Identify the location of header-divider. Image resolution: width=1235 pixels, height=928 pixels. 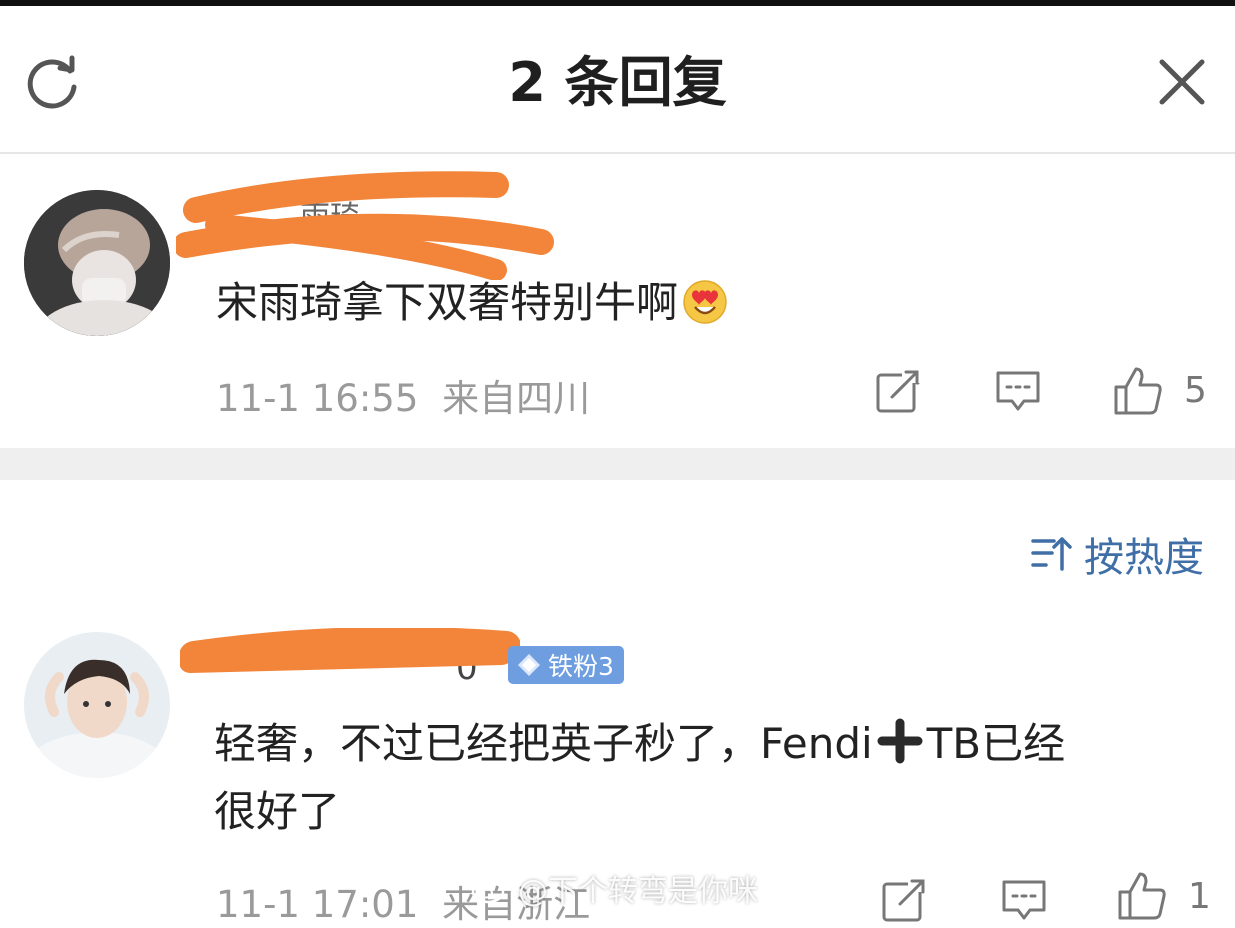
(617, 153).